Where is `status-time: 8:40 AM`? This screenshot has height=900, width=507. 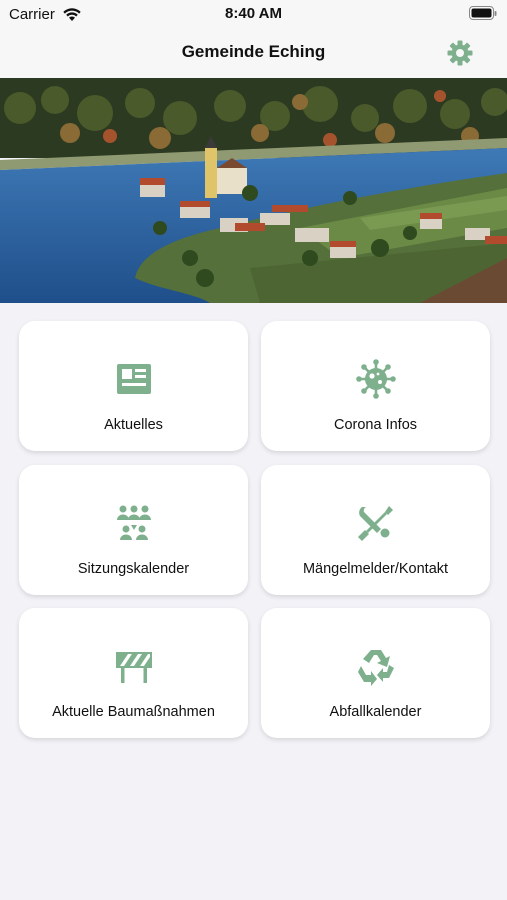
status-time: 8:40 AM is located at coordinates (253, 13).